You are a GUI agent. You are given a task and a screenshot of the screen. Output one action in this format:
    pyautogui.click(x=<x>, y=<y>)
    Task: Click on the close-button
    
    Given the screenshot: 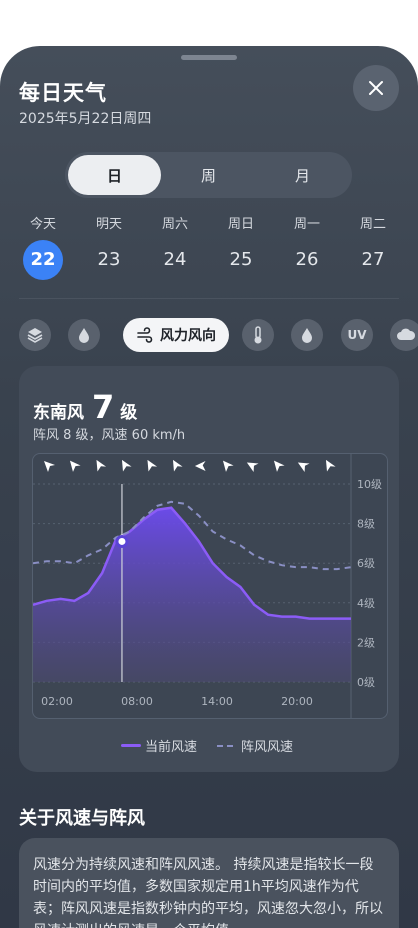 What is the action you would take?
    pyautogui.click(x=376, y=88)
    